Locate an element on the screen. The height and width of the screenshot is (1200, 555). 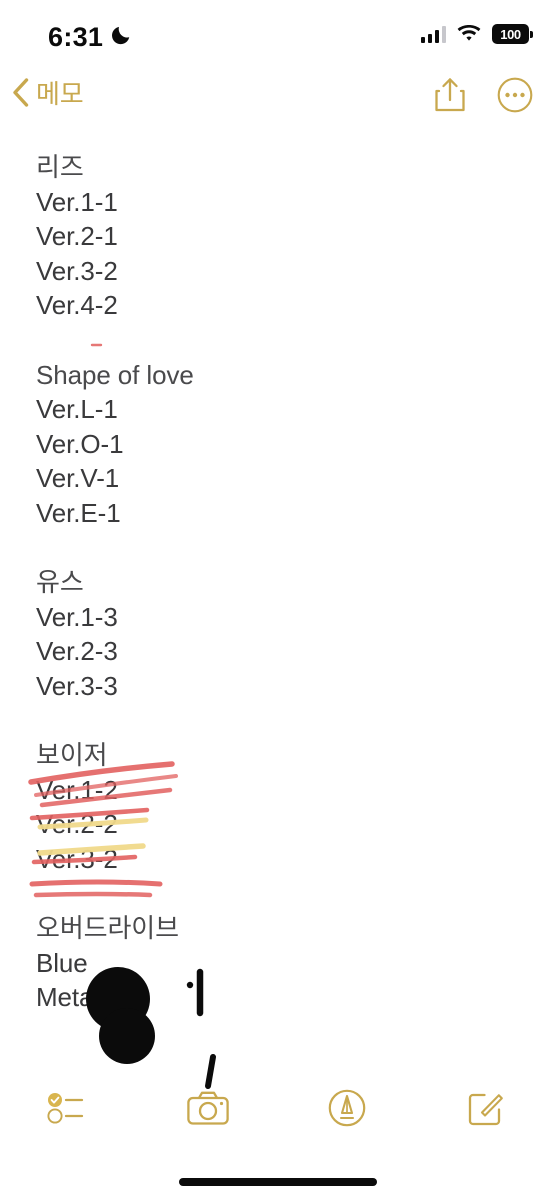
navigation-bar: 메모 is located at coordinates (277, 99).